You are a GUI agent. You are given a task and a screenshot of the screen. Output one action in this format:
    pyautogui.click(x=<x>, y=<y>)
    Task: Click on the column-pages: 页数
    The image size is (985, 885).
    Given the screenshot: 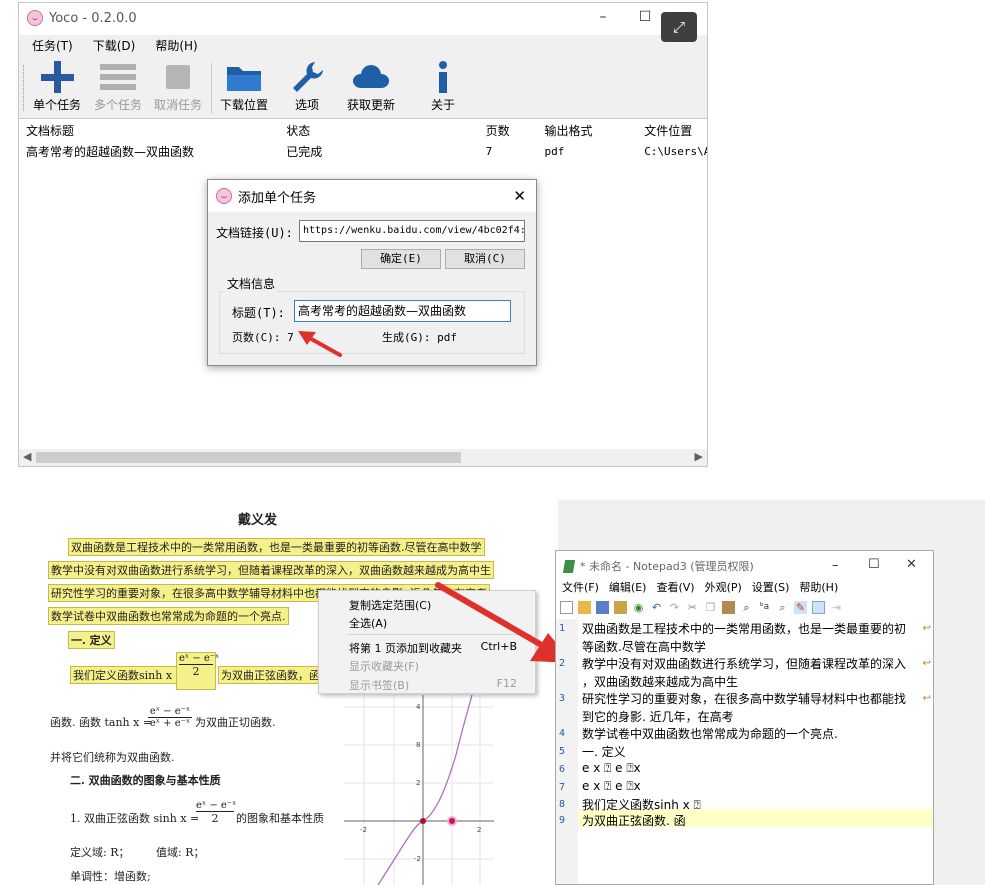 What is the action you would take?
    pyautogui.click(x=508, y=131)
    